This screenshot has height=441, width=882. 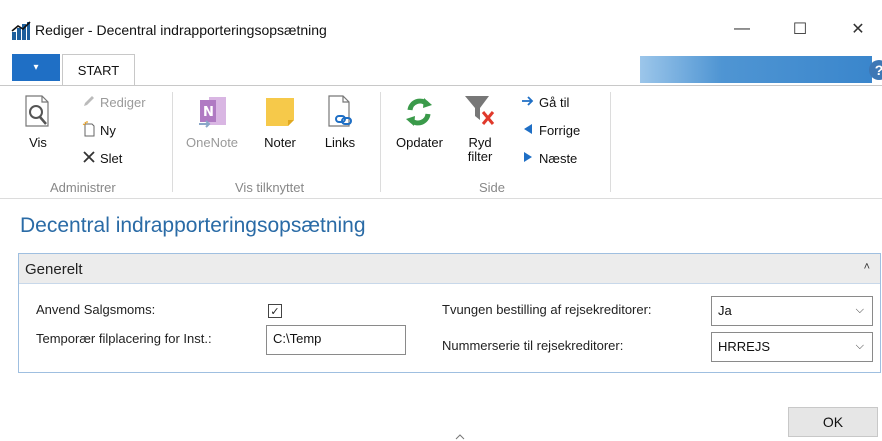 What do you see at coordinates (270, 187) in the screenshot?
I see `group-label-vis-tilknyttet: Vis tilknyttet` at bounding box center [270, 187].